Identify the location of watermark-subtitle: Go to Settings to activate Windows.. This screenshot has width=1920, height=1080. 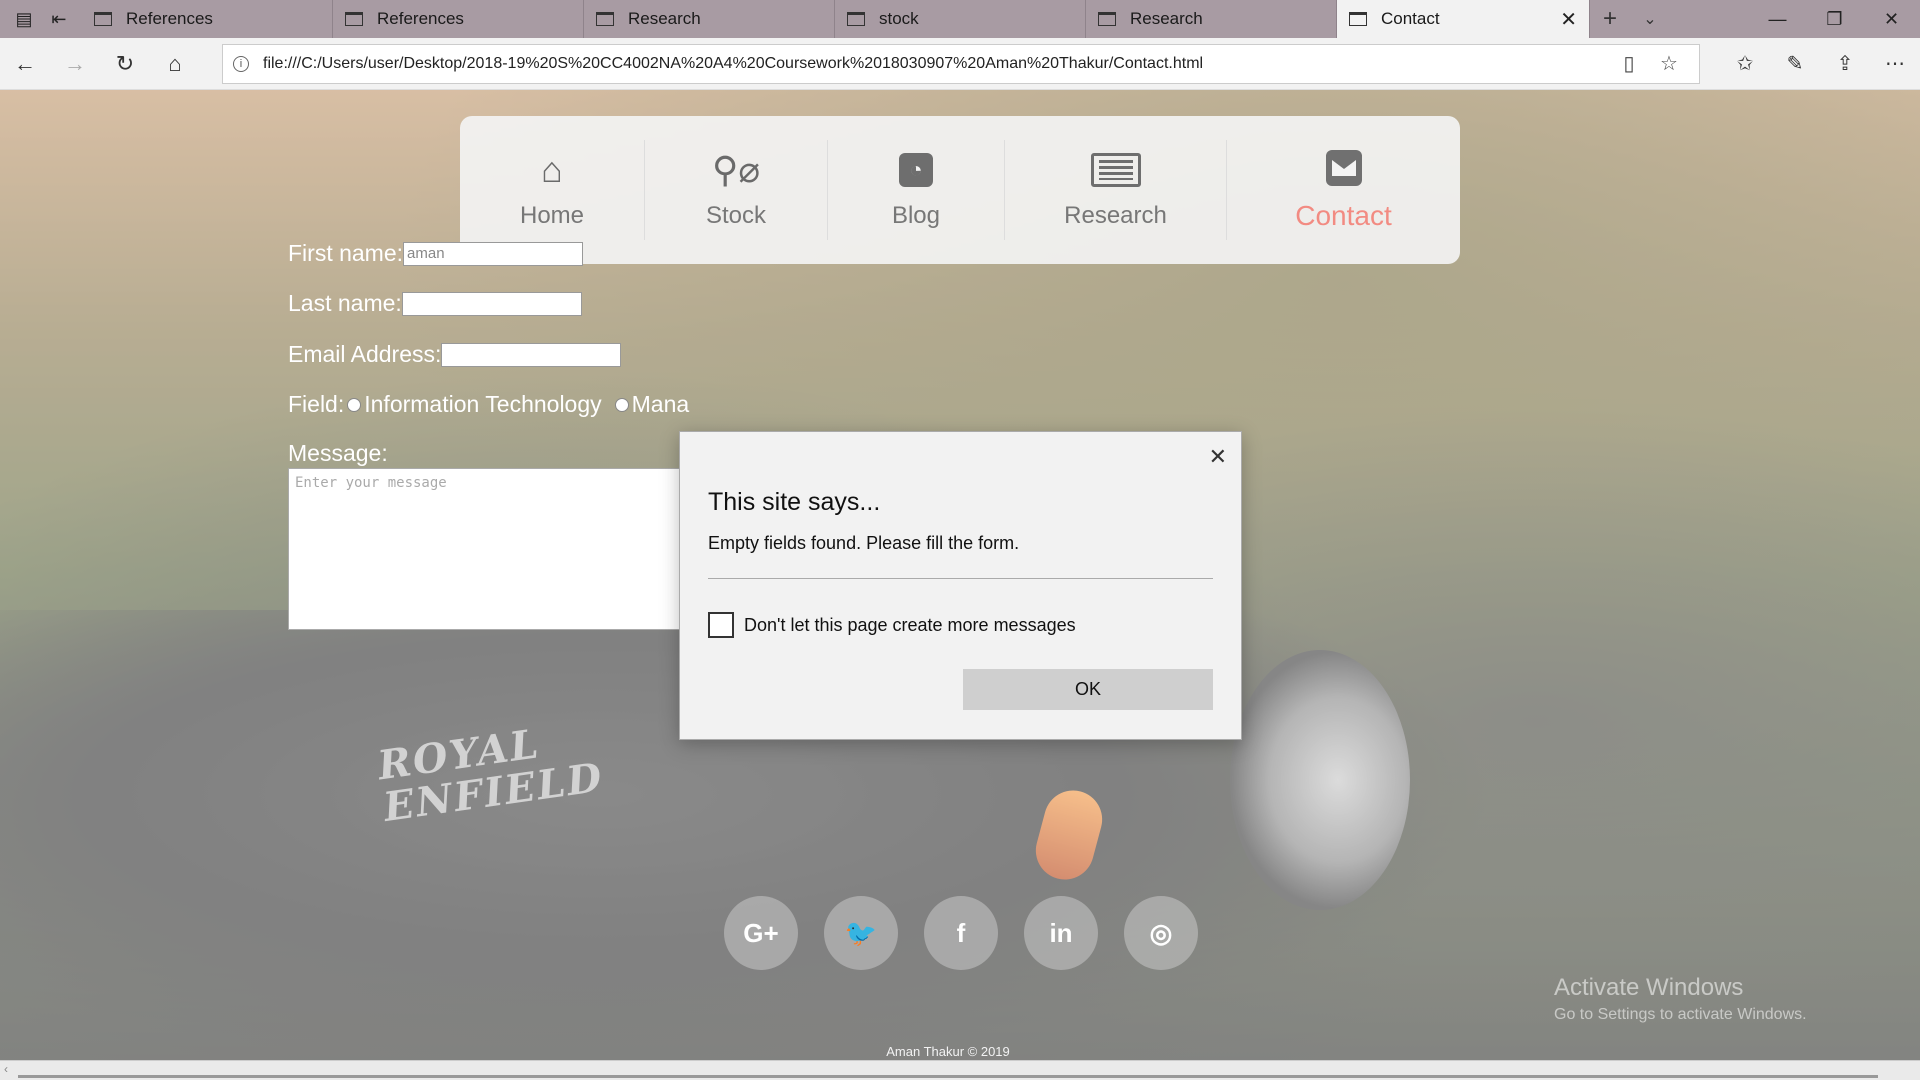
(1680, 1014).